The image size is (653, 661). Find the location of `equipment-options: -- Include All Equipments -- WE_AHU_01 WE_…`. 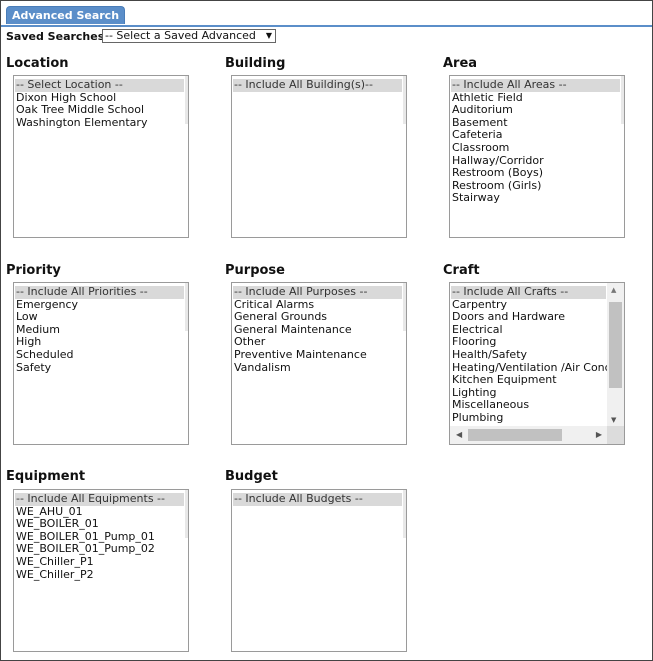

equipment-options: -- Include All Equipments -- WE_AHU_01 WE_… is located at coordinates (99, 537).